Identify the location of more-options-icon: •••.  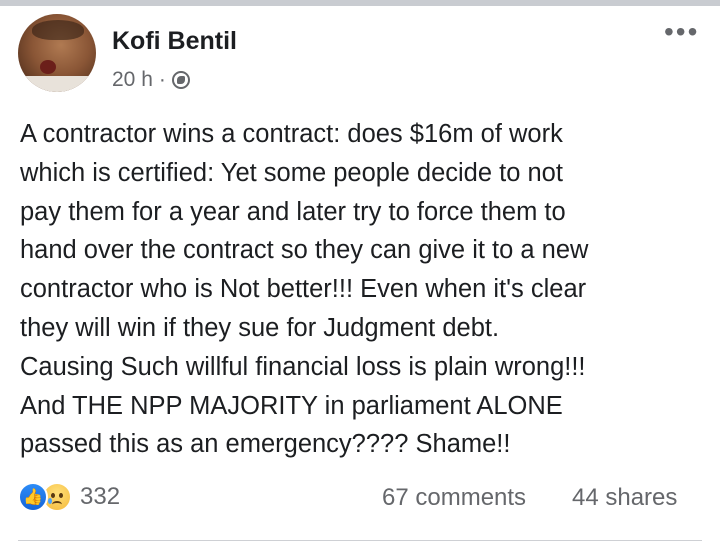
(681, 32).